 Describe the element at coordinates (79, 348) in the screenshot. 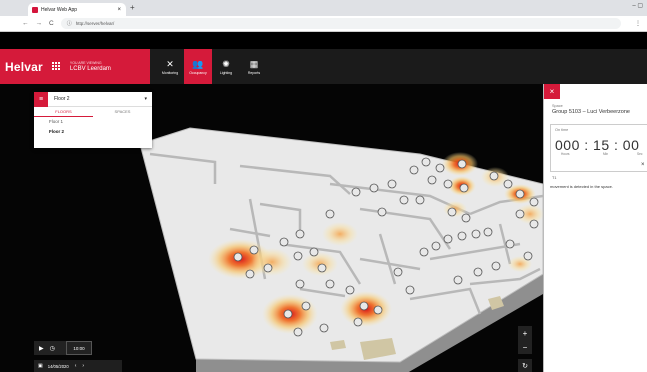

I see `playback-time: 10:00` at that location.